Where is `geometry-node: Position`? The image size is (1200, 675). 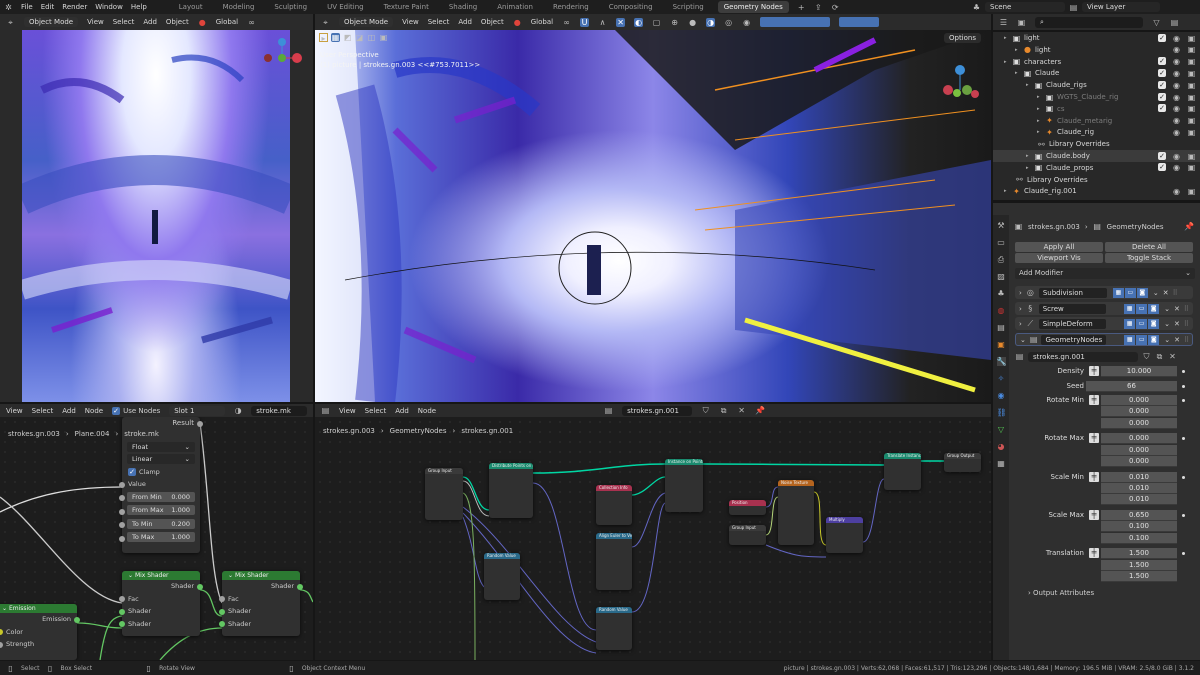
geometry-node: Position is located at coordinates (747, 507).